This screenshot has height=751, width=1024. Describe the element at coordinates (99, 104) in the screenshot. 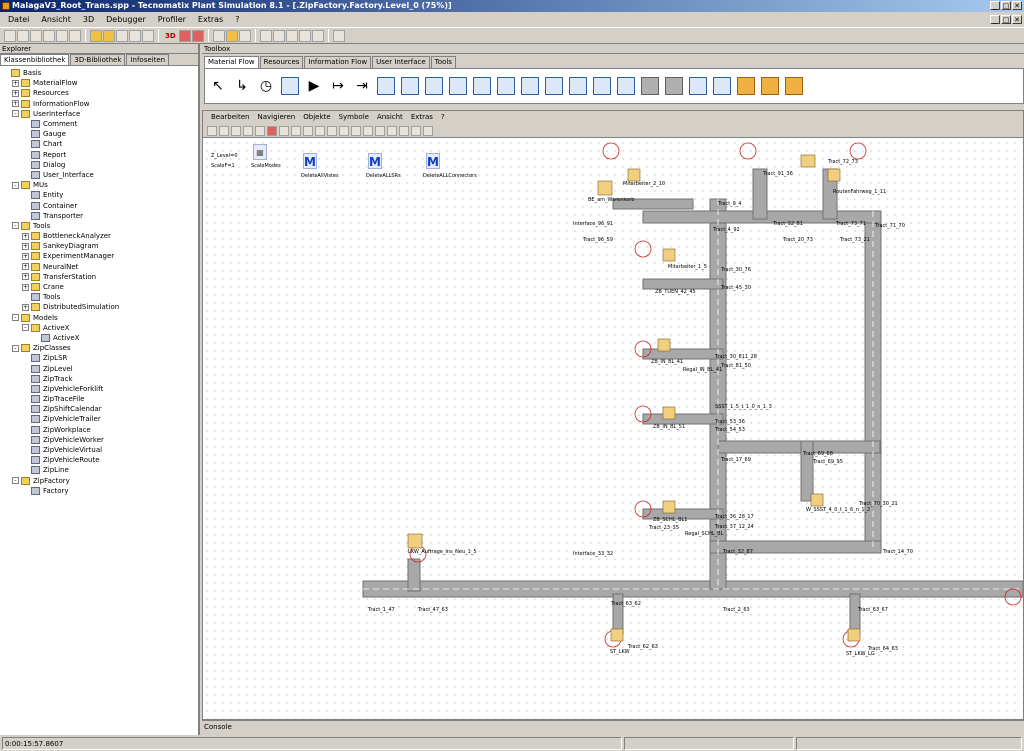

I see `tree-node: + InformationFlow` at that location.